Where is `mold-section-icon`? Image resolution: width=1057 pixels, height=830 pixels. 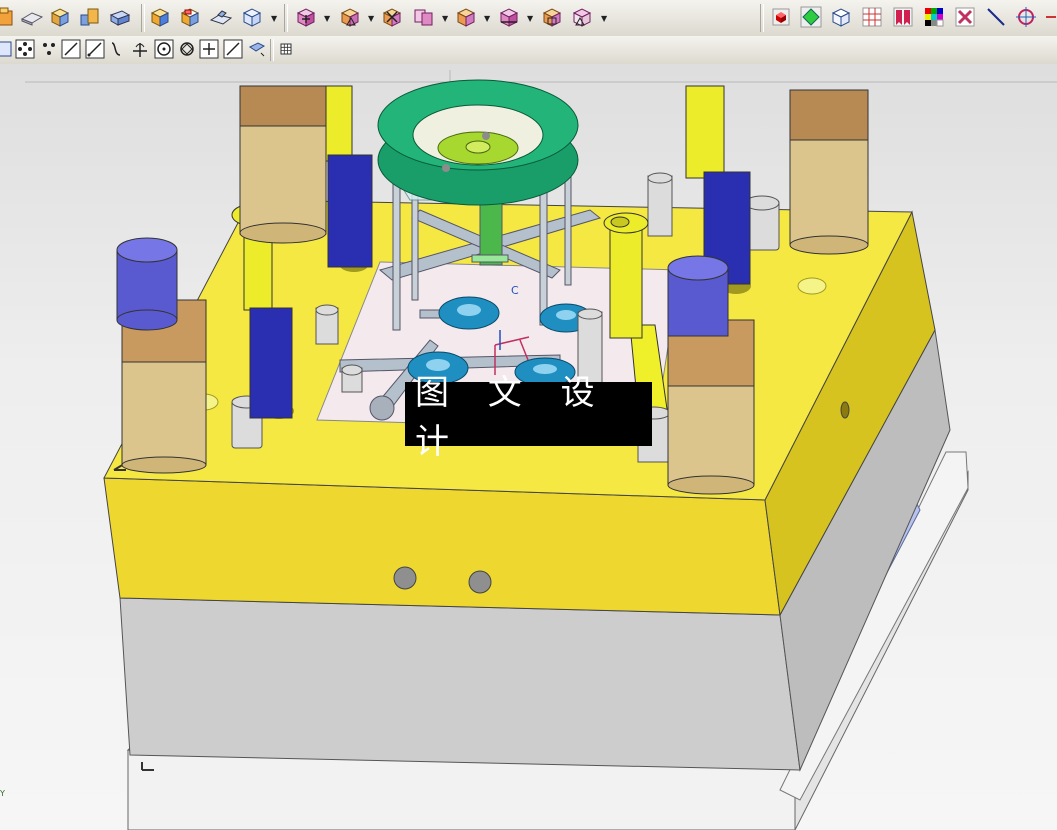
mold-section-icon is located at coordinates (350, 17).